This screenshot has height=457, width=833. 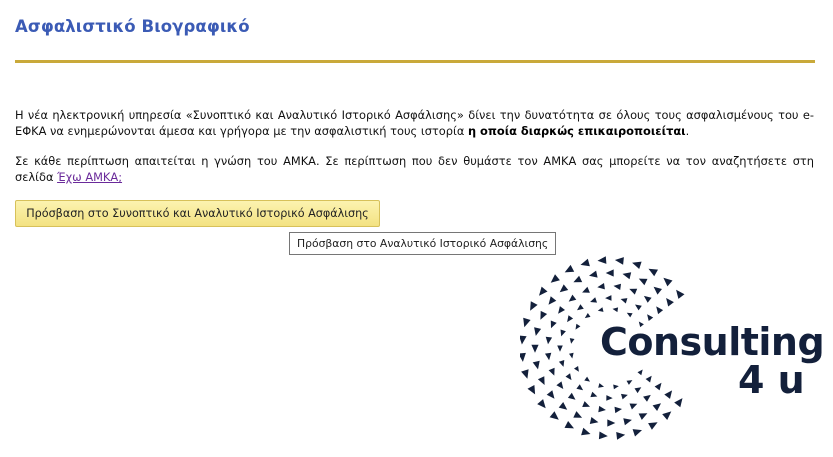 What do you see at coordinates (687, 131) in the screenshot?
I see `intro-period: .` at bounding box center [687, 131].